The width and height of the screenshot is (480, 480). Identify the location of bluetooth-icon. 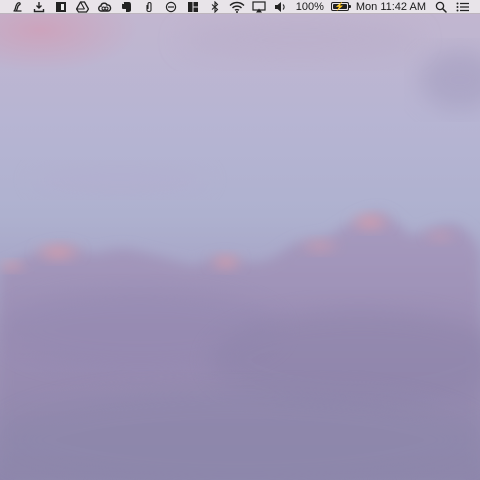
(215, 7).